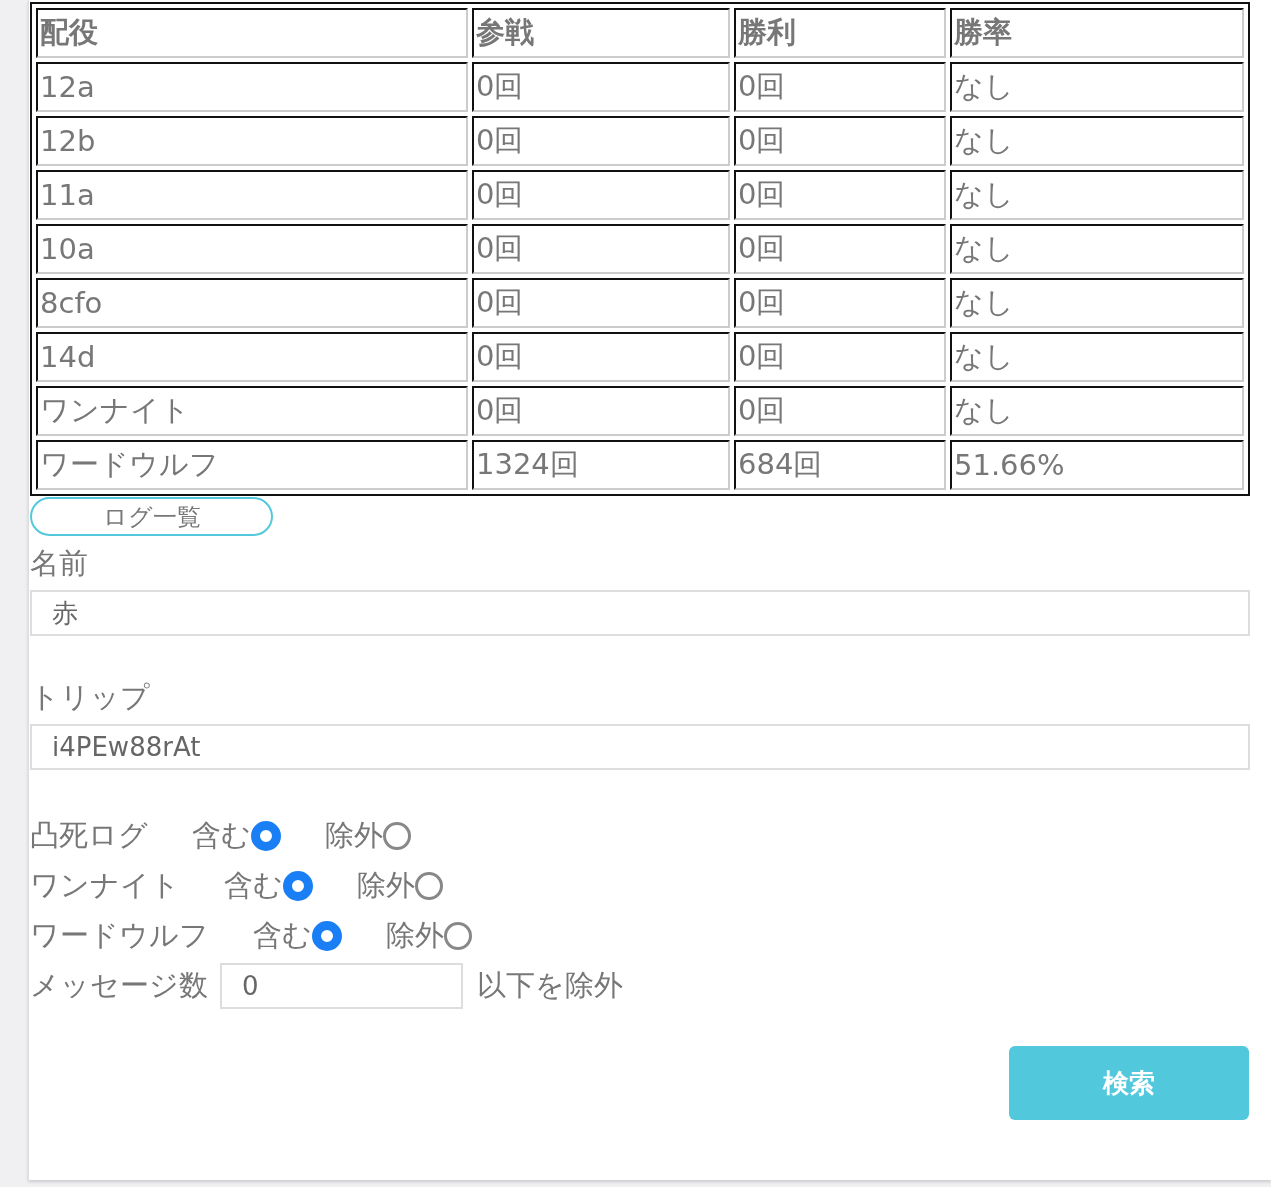 This screenshot has width=1271, height=1187. What do you see at coordinates (252, 411) in the screenshot?
I see `table-cell: ワンナイト` at bounding box center [252, 411].